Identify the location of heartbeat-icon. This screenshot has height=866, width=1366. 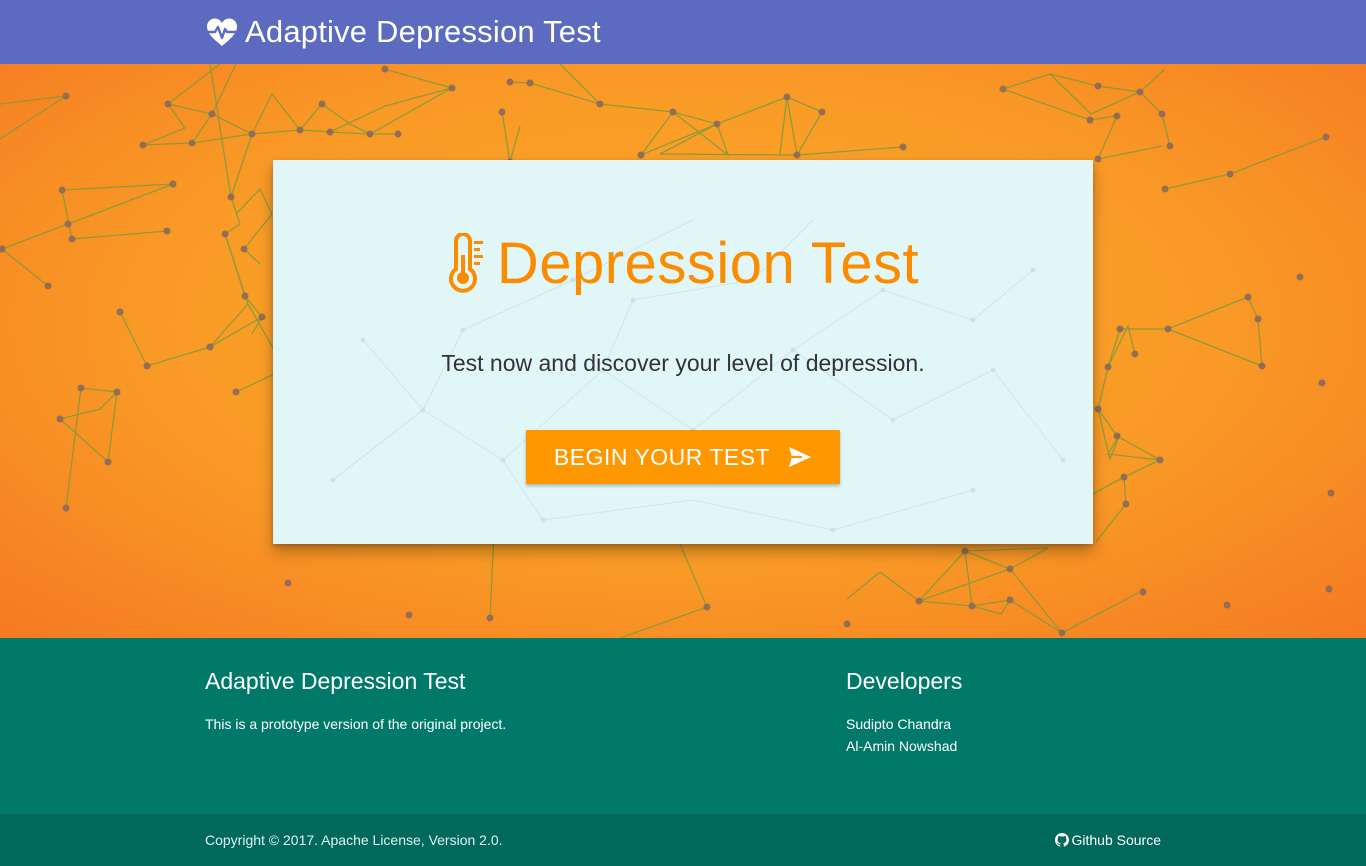
(222, 32).